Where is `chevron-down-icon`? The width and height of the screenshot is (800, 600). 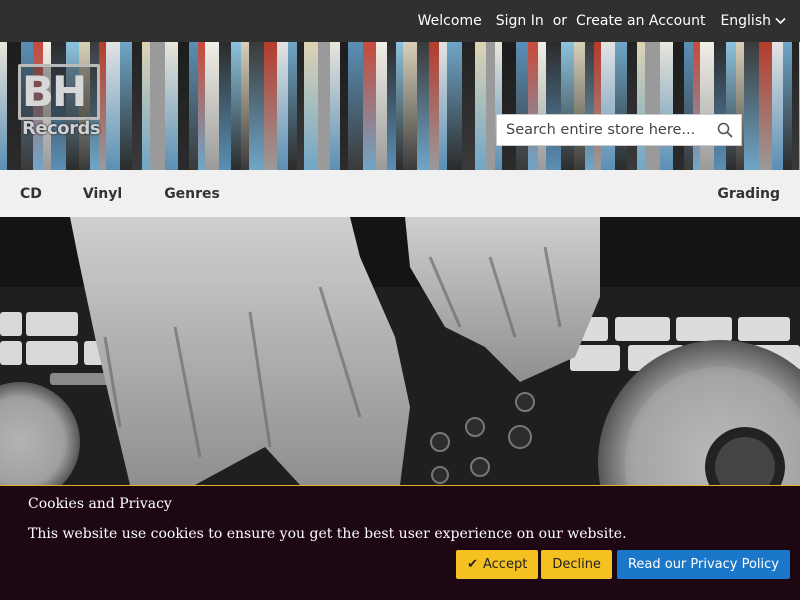
chevron-down-icon is located at coordinates (780, 21).